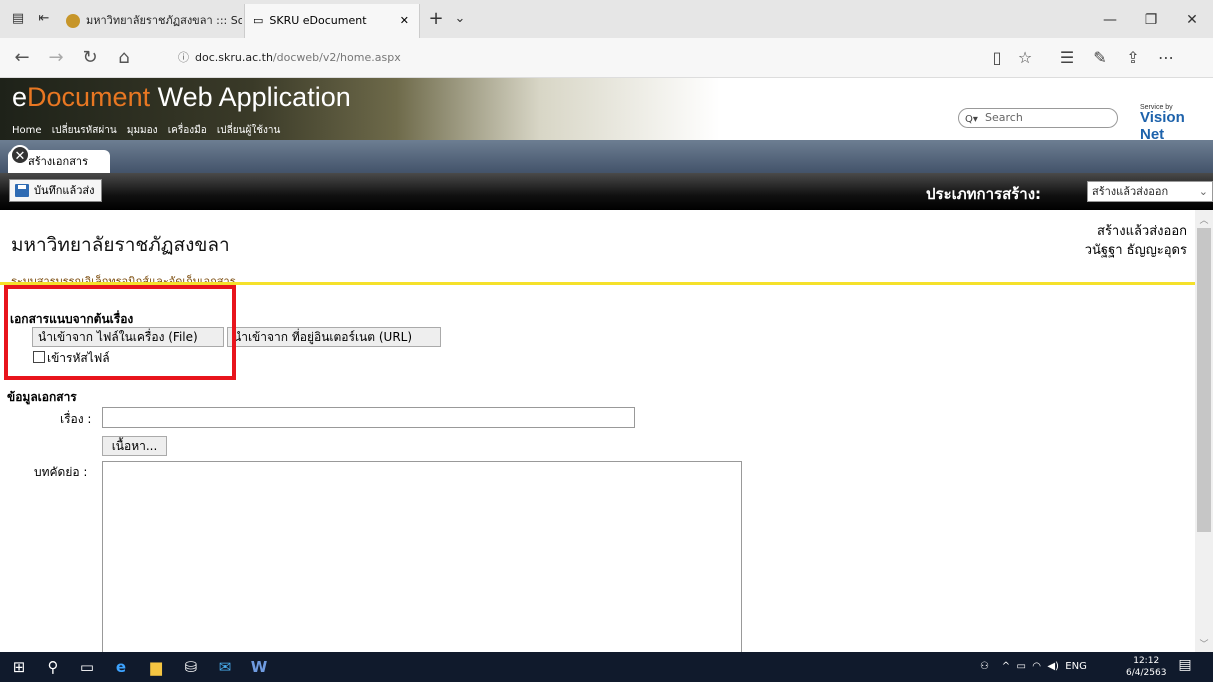 This screenshot has height=682, width=1213. Describe the element at coordinates (164, 20) in the screenshot. I see `tab-title: มหาวิทยาลัยราชภัฏสงขลา ::: So` at that location.